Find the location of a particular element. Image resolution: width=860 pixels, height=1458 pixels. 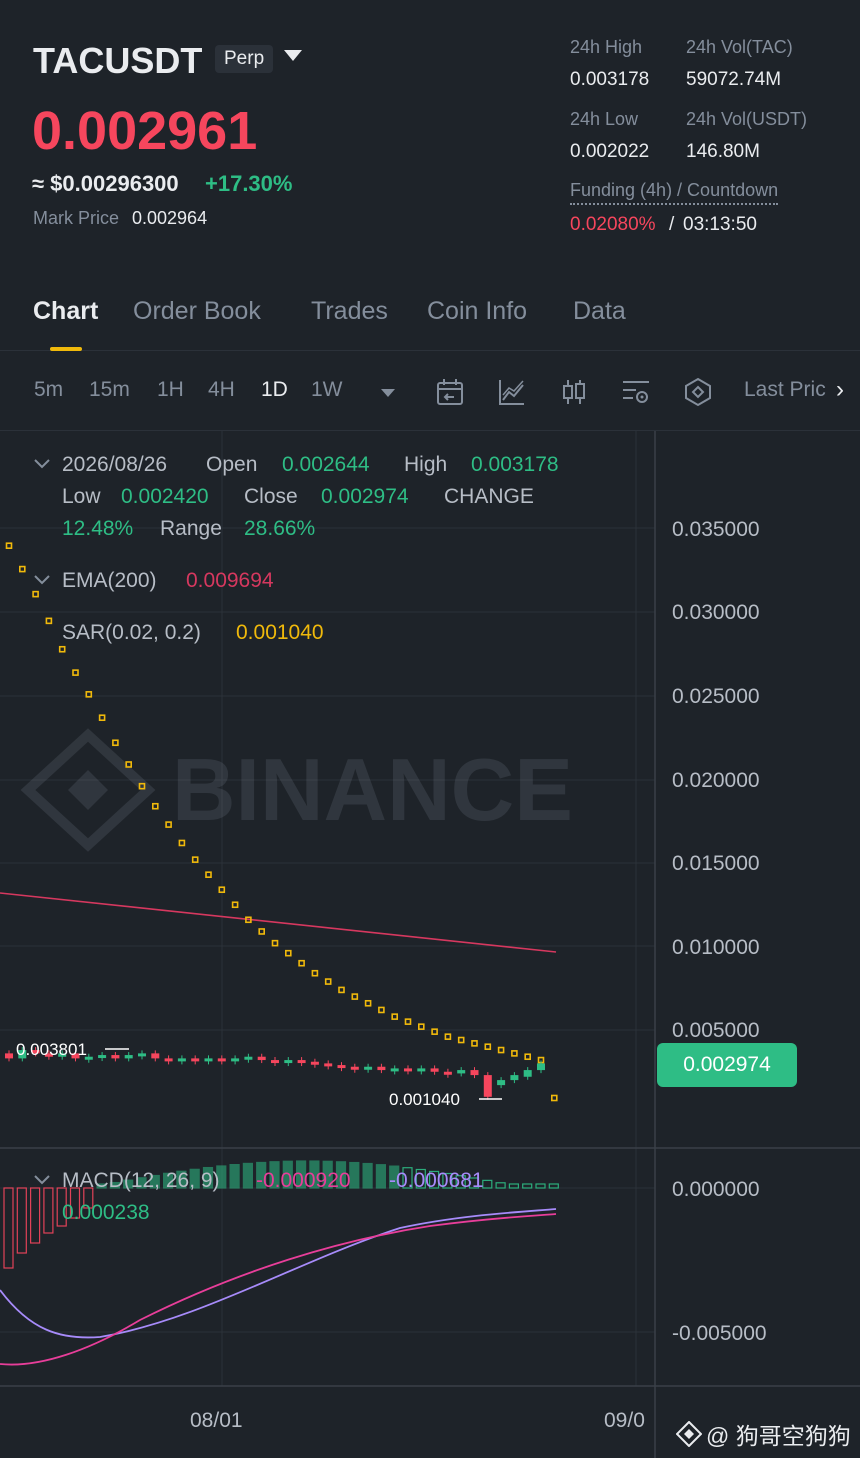

macd-collapse-icon is located at coordinates (42, 1180).